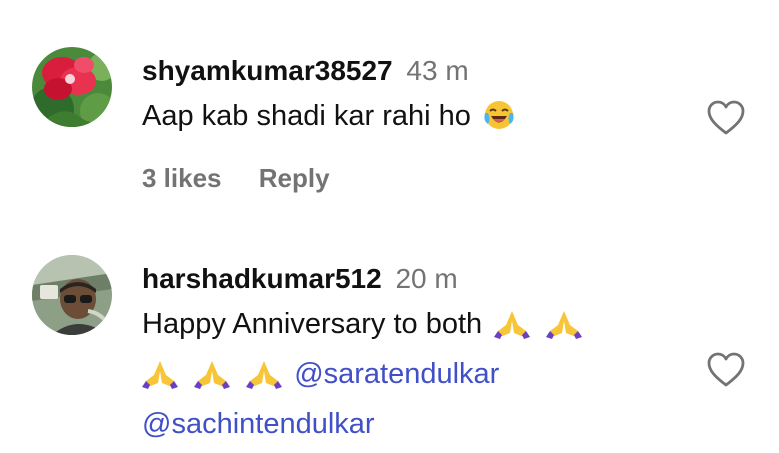 The height and width of the screenshot is (453, 779). Describe the element at coordinates (312, 324) in the screenshot. I see `comment-text-content: Happy Anniversary to both` at that location.